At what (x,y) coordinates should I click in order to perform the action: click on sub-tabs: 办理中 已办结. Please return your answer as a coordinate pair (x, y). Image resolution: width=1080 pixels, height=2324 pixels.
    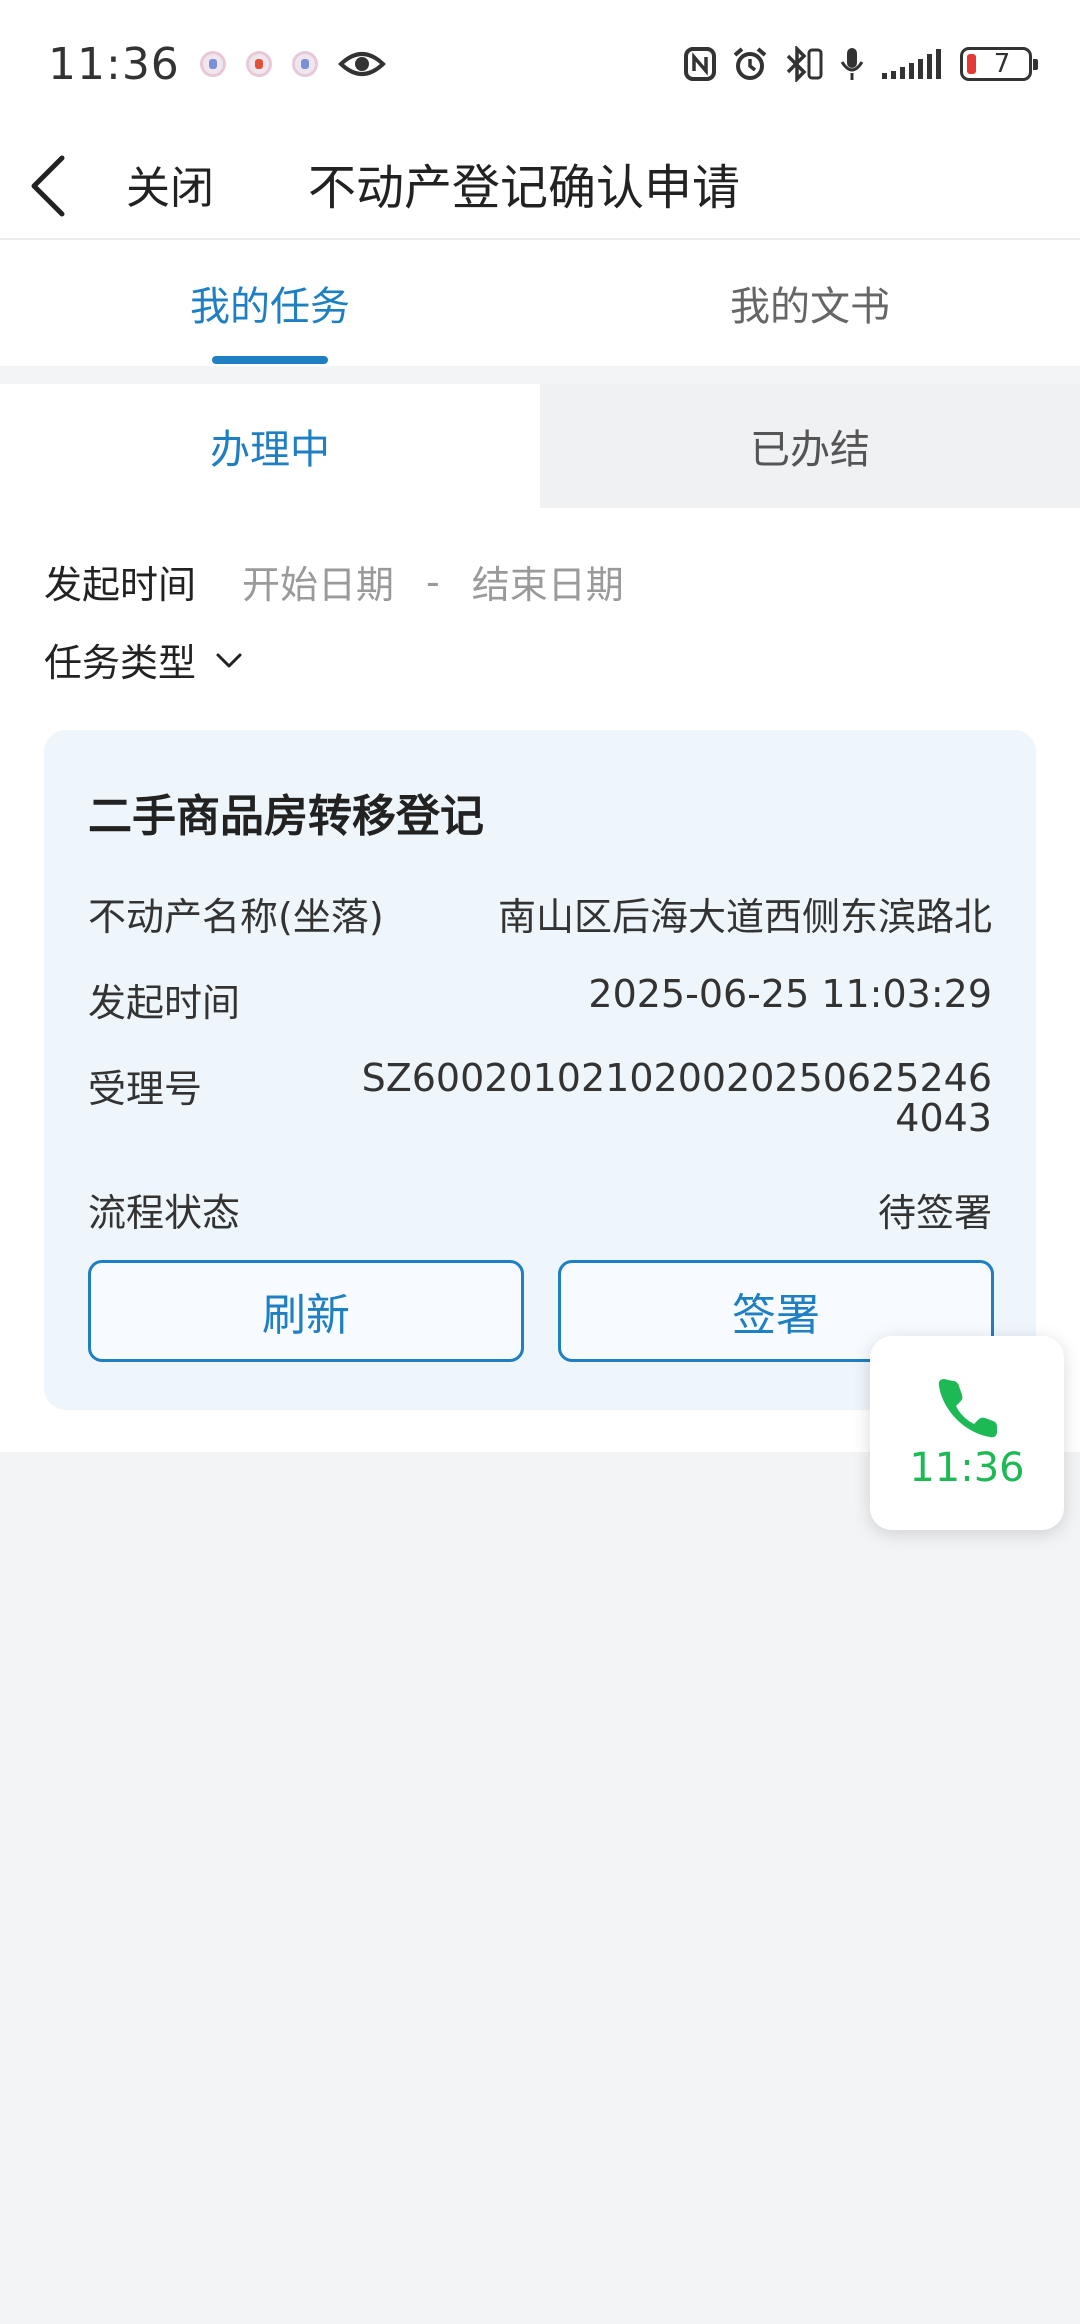
    Looking at the image, I should click on (540, 446).